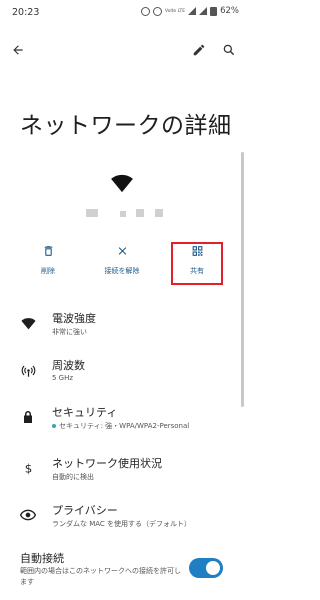 The height and width of the screenshot is (600, 320). Describe the element at coordinates (74, 318) in the screenshot. I see `signal-strength-title: 電波強度` at that location.